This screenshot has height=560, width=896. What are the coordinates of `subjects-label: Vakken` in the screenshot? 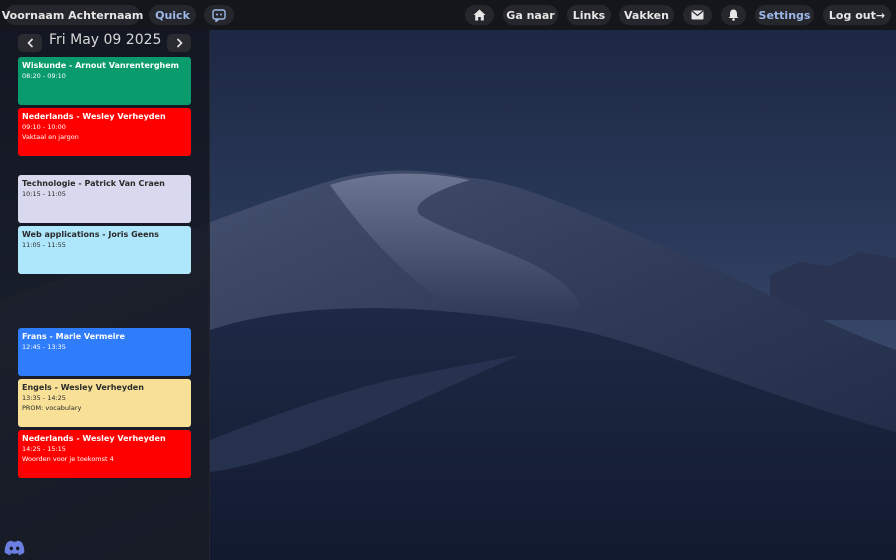 It's located at (646, 15).